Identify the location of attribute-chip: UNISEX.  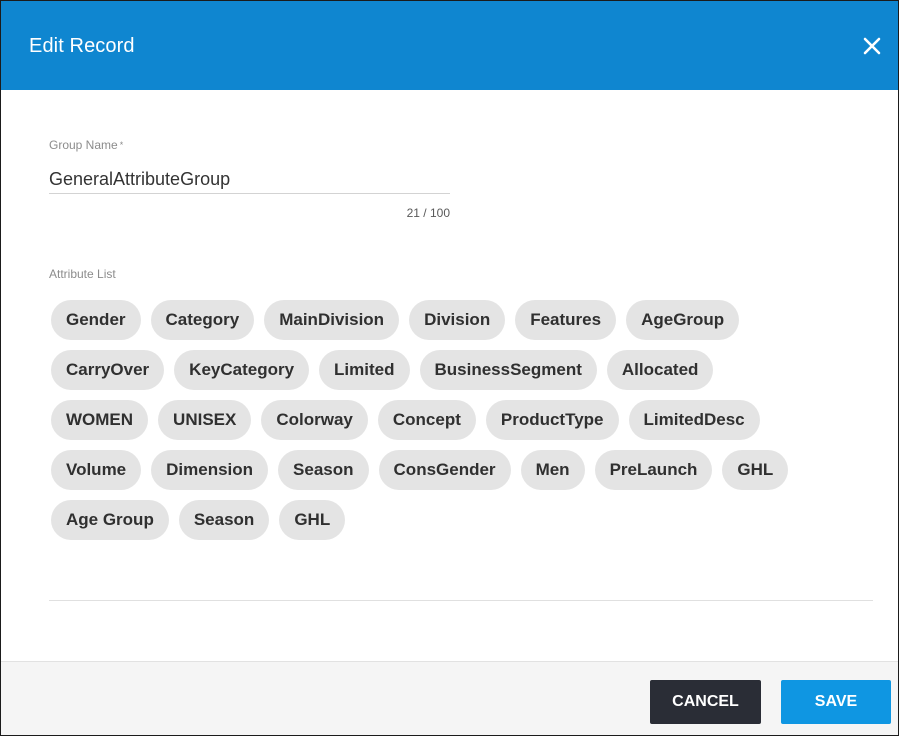
(205, 420).